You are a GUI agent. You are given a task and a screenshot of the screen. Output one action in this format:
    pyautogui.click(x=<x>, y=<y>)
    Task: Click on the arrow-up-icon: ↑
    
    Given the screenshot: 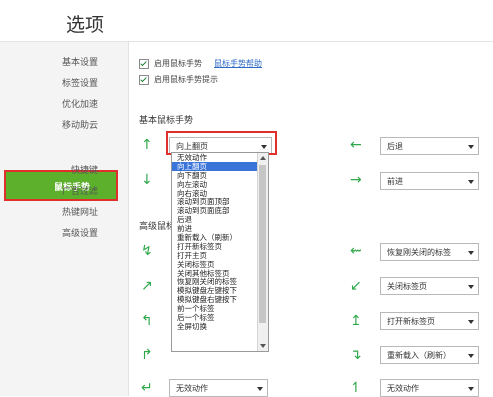 What is the action you would take?
    pyautogui.click(x=147, y=145)
    